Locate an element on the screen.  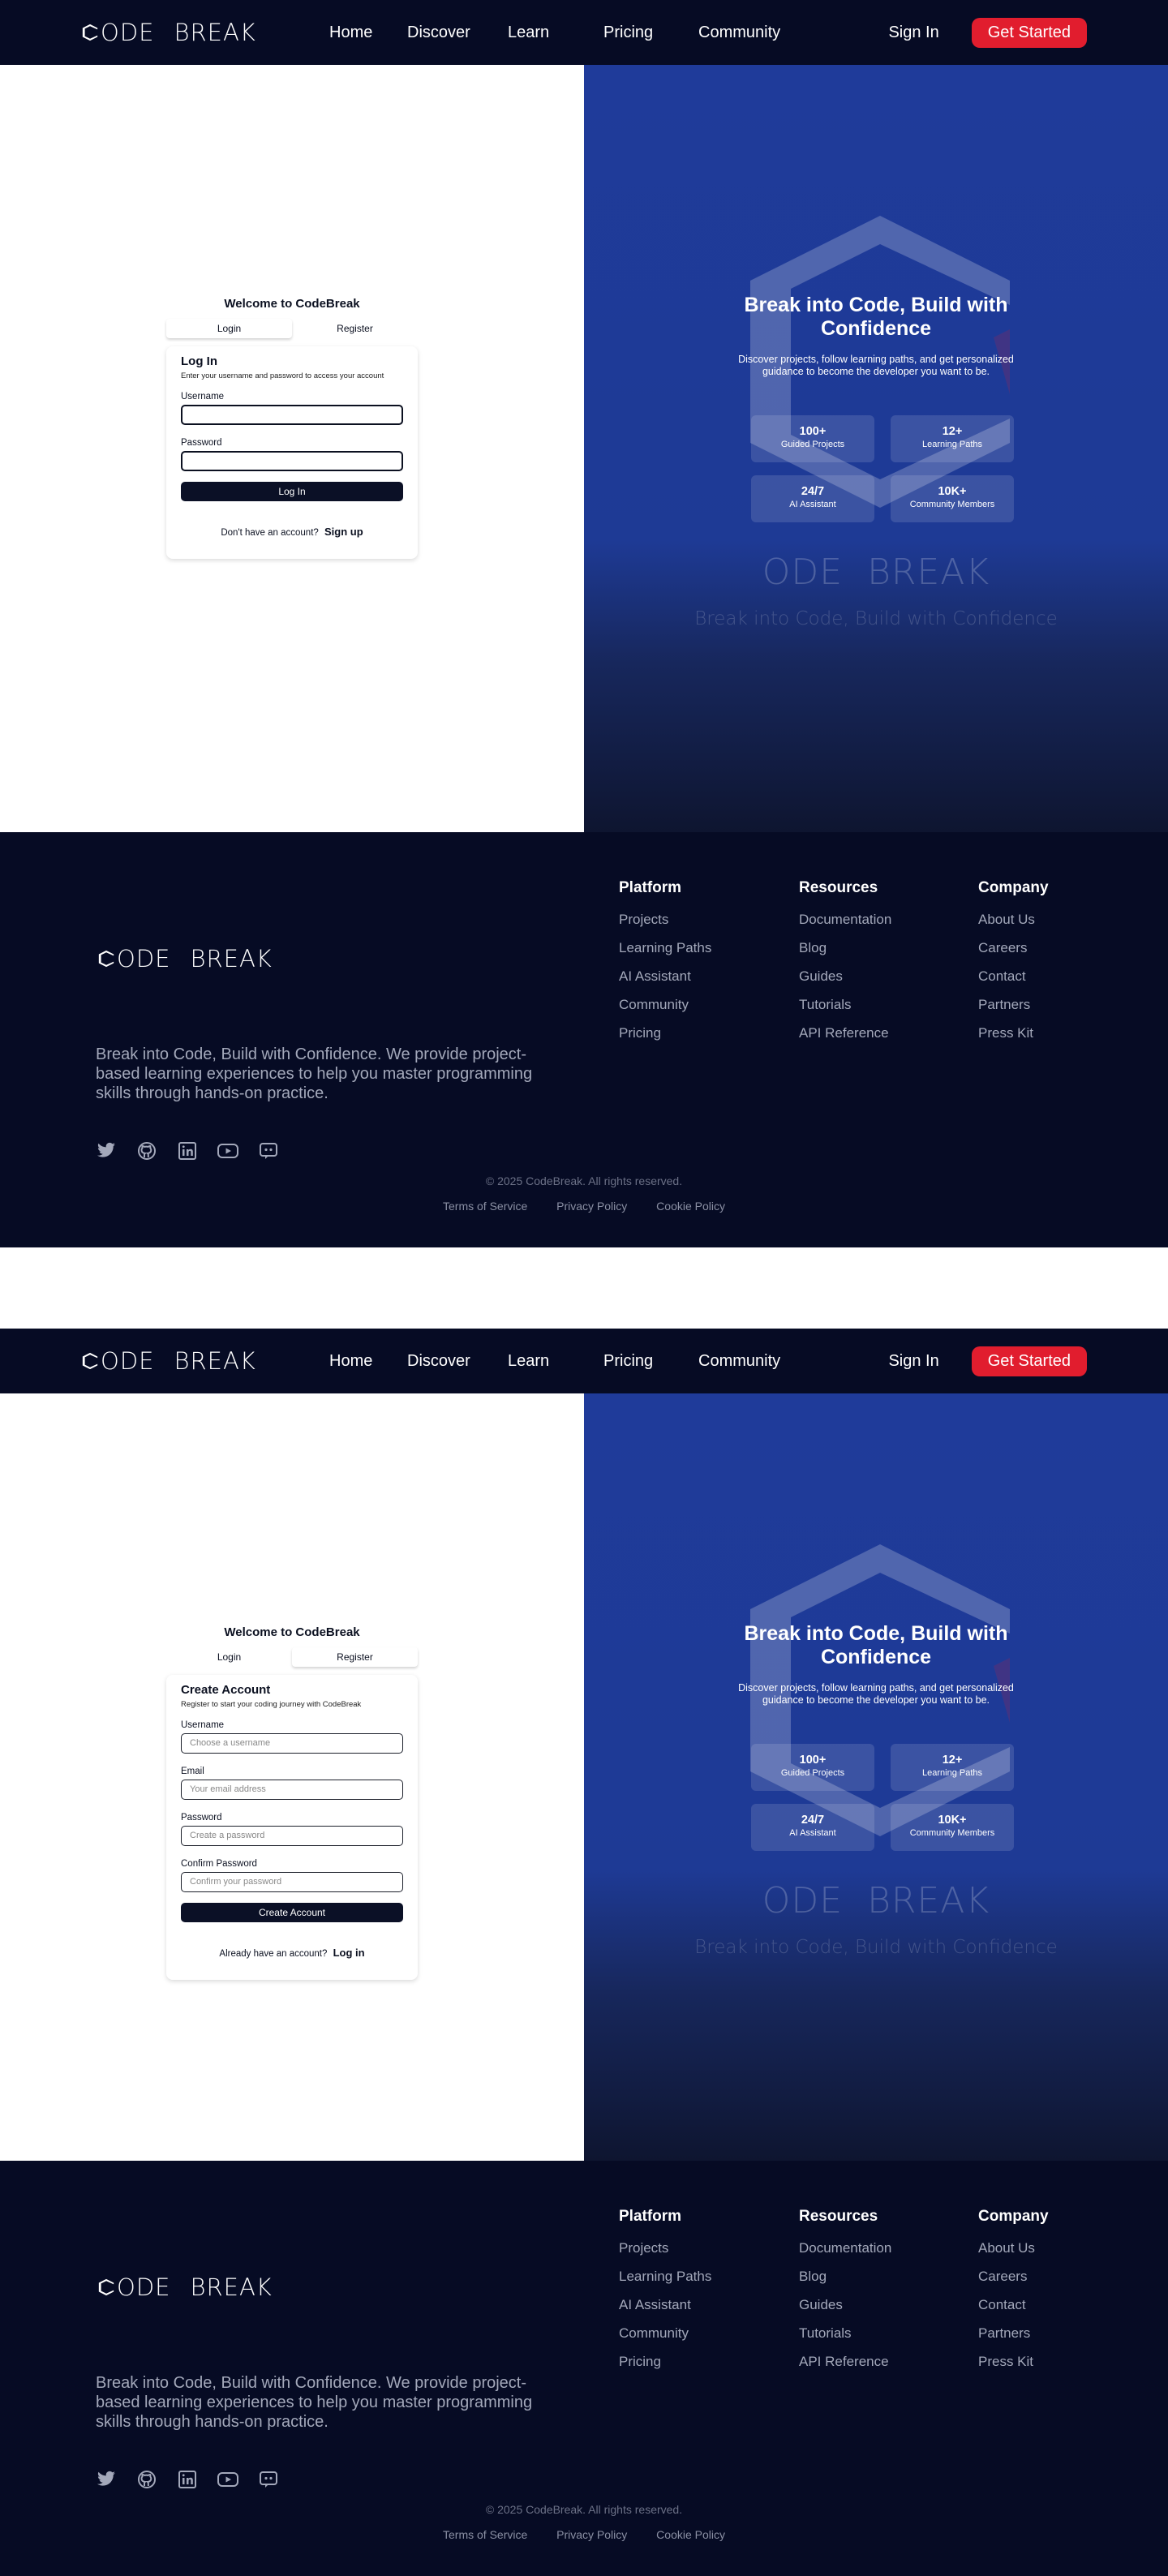
footer-column-title: Platform is located at coordinates (650, 2216).